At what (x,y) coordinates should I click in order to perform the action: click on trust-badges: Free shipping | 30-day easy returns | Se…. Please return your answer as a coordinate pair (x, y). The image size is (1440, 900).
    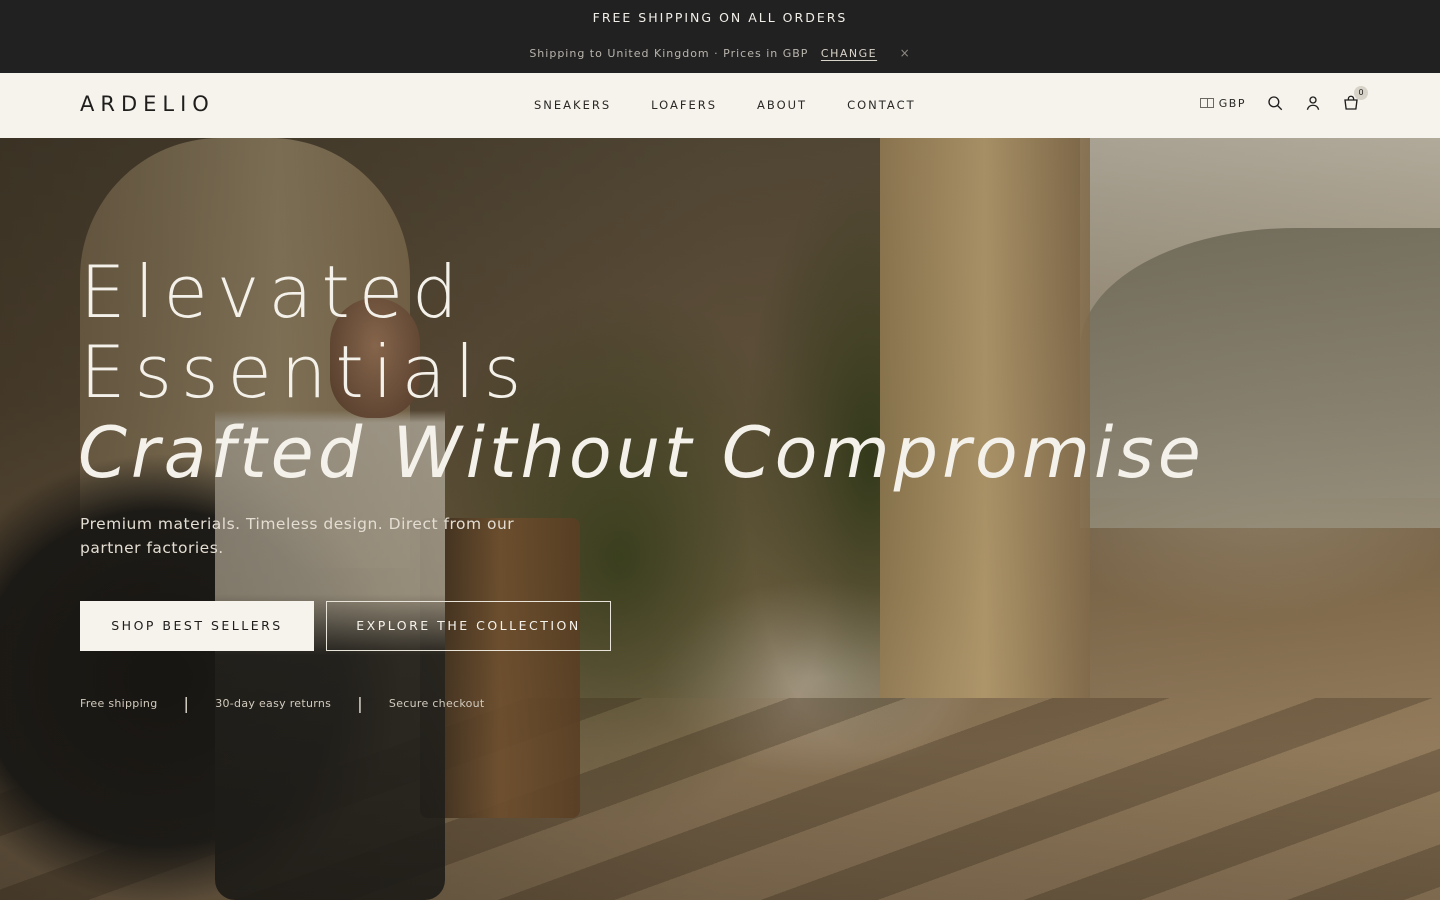
    Looking at the image, I should click on (282, 703).